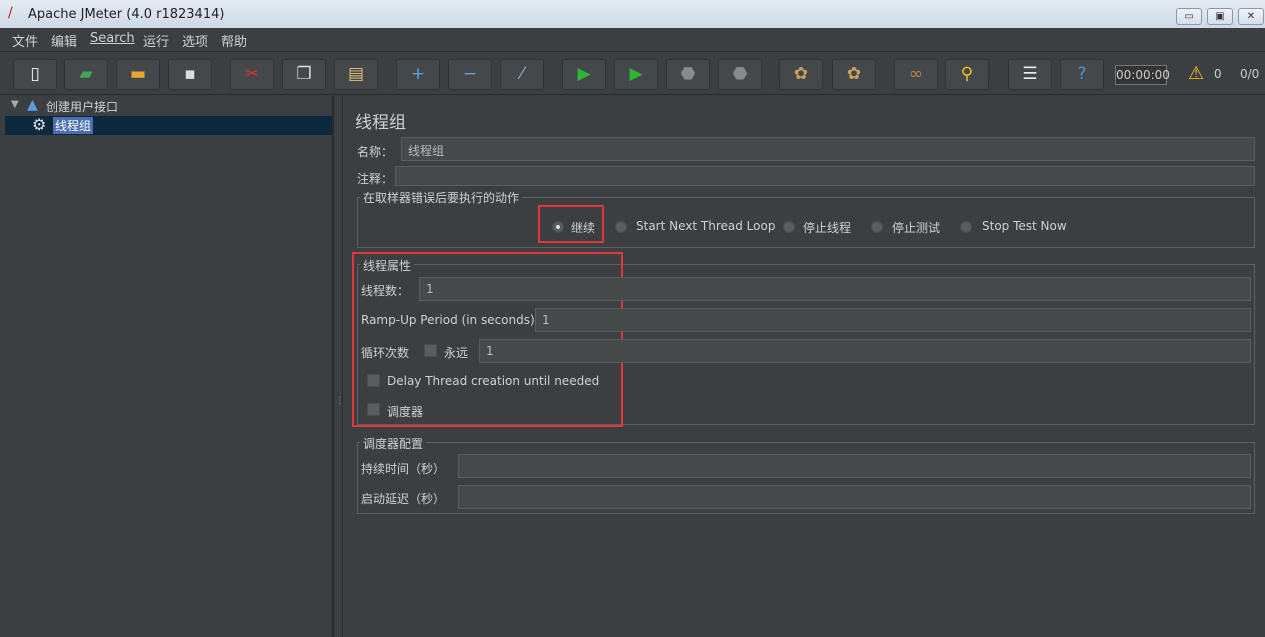 The width and height of the screenshot is (1265, 637). I want to click on toggle-button: ⁄, so click(522, 74).